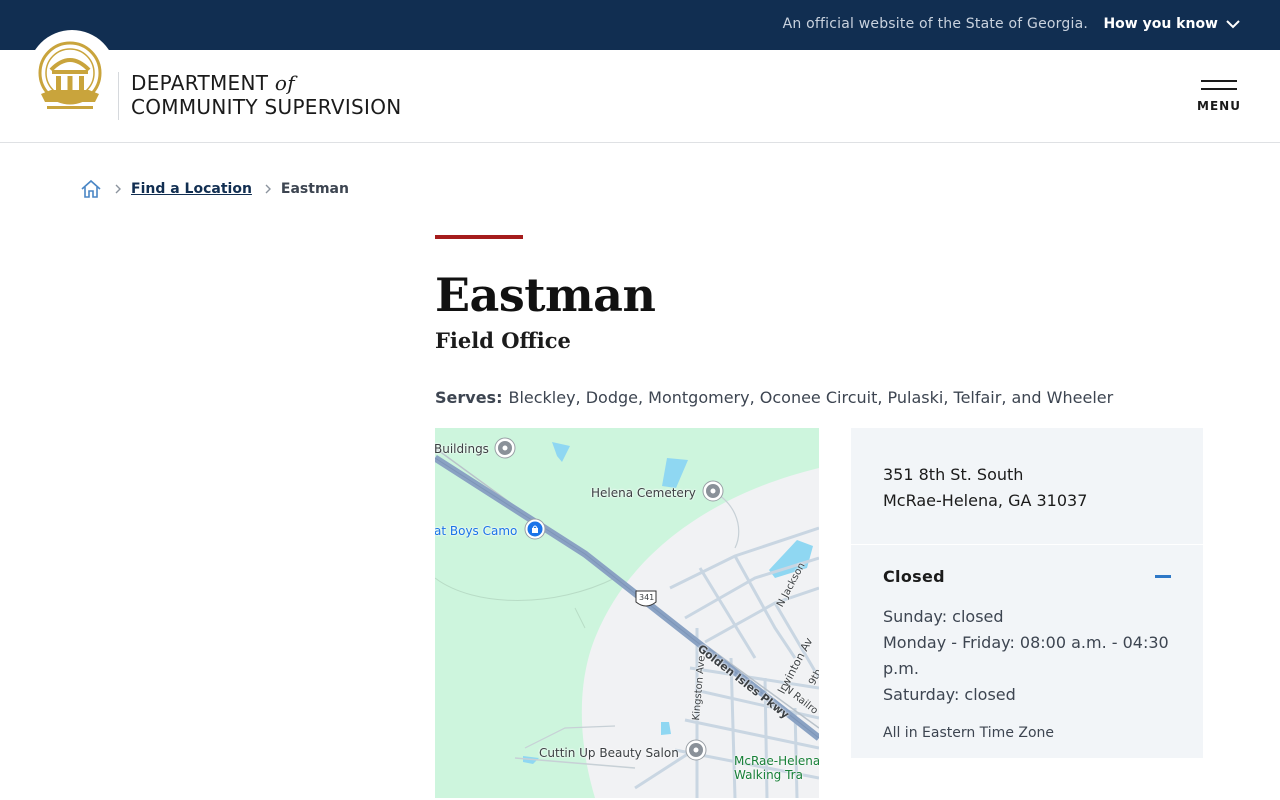 Image resolution: width=1280 pixels, height=800 pixels. I want to click on map-canvas, so click(627, 617).